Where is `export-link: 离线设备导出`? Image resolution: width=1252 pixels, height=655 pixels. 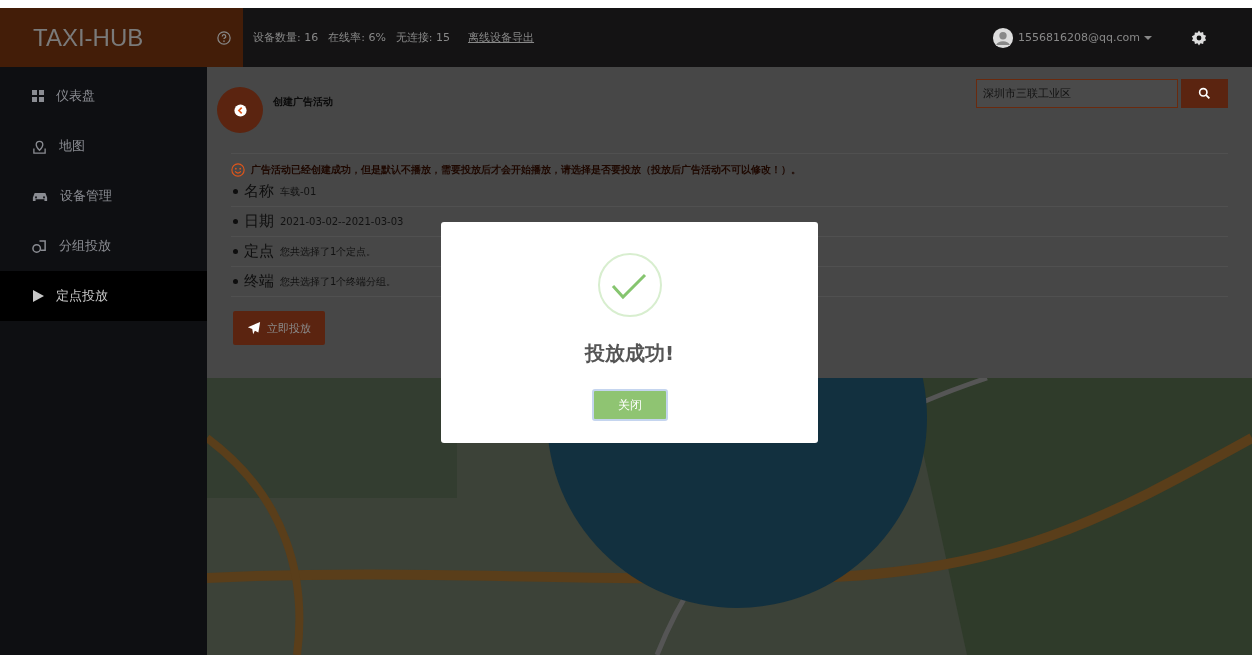 export-link: 离线设备导出 is located at coordinates (501, 37).